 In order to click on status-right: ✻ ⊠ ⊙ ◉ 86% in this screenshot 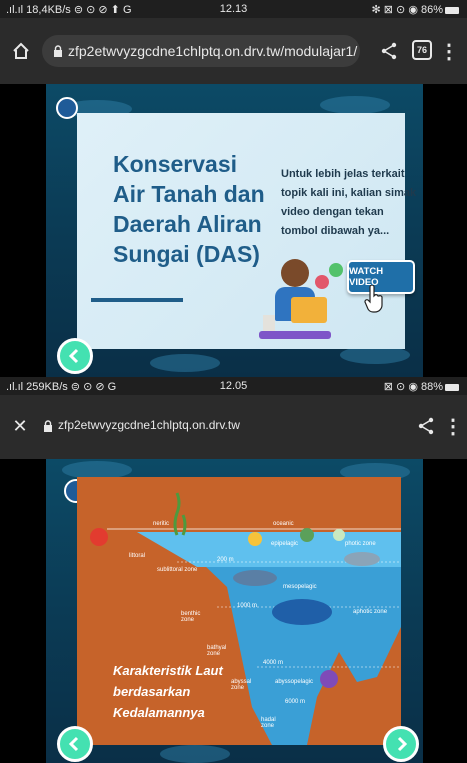, I will do `click(415, 9)`.